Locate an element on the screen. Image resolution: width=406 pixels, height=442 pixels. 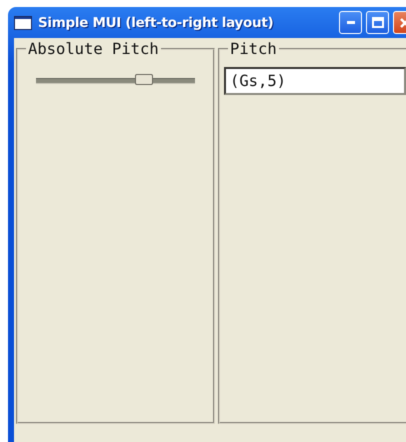
group-label: Pitch is located at coordinates (253, 49).